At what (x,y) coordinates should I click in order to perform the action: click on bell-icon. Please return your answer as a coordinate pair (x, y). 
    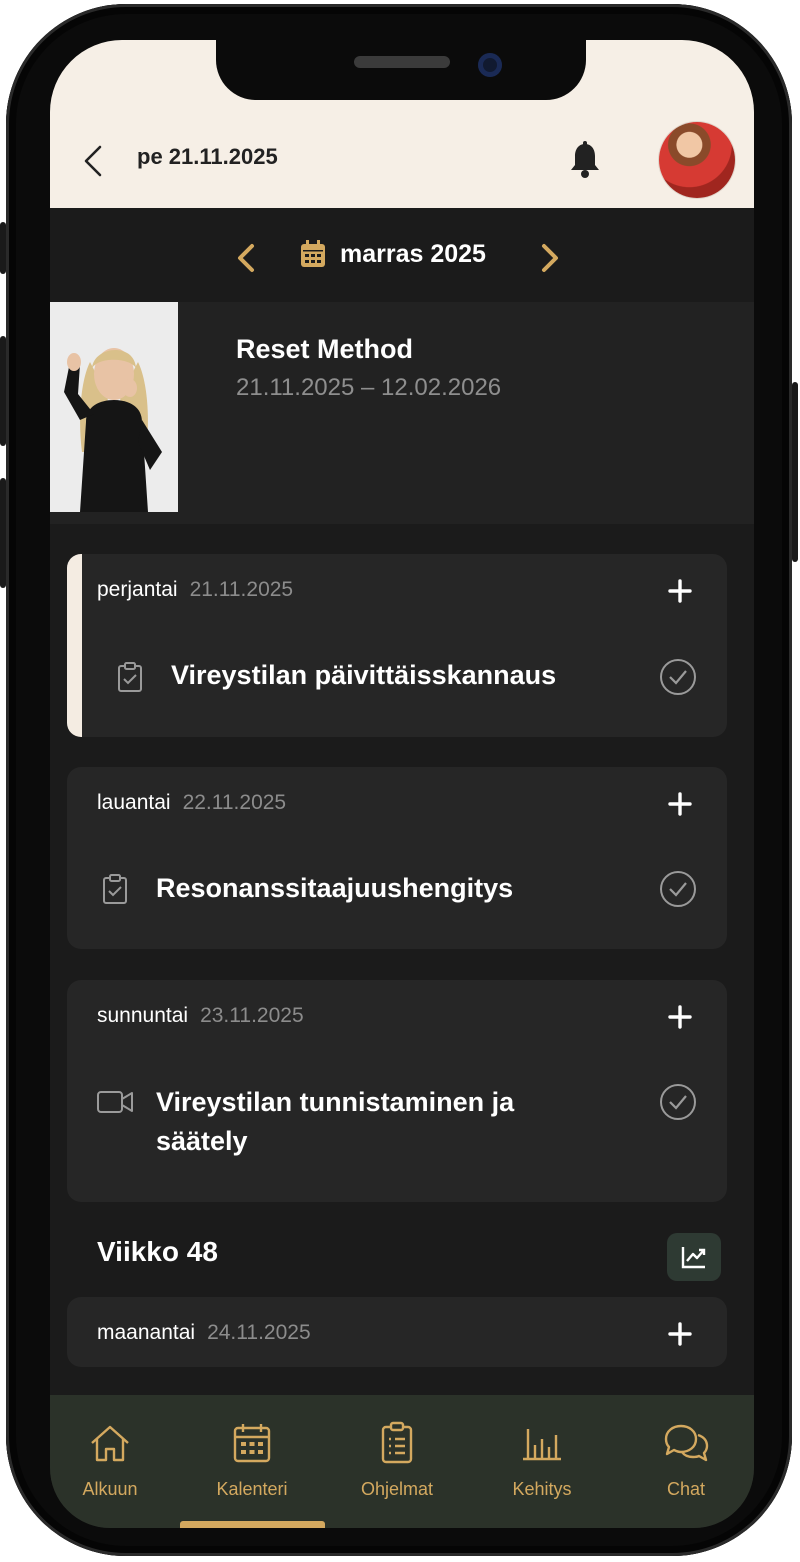
    Looking at the image, I should click on (585, 160).